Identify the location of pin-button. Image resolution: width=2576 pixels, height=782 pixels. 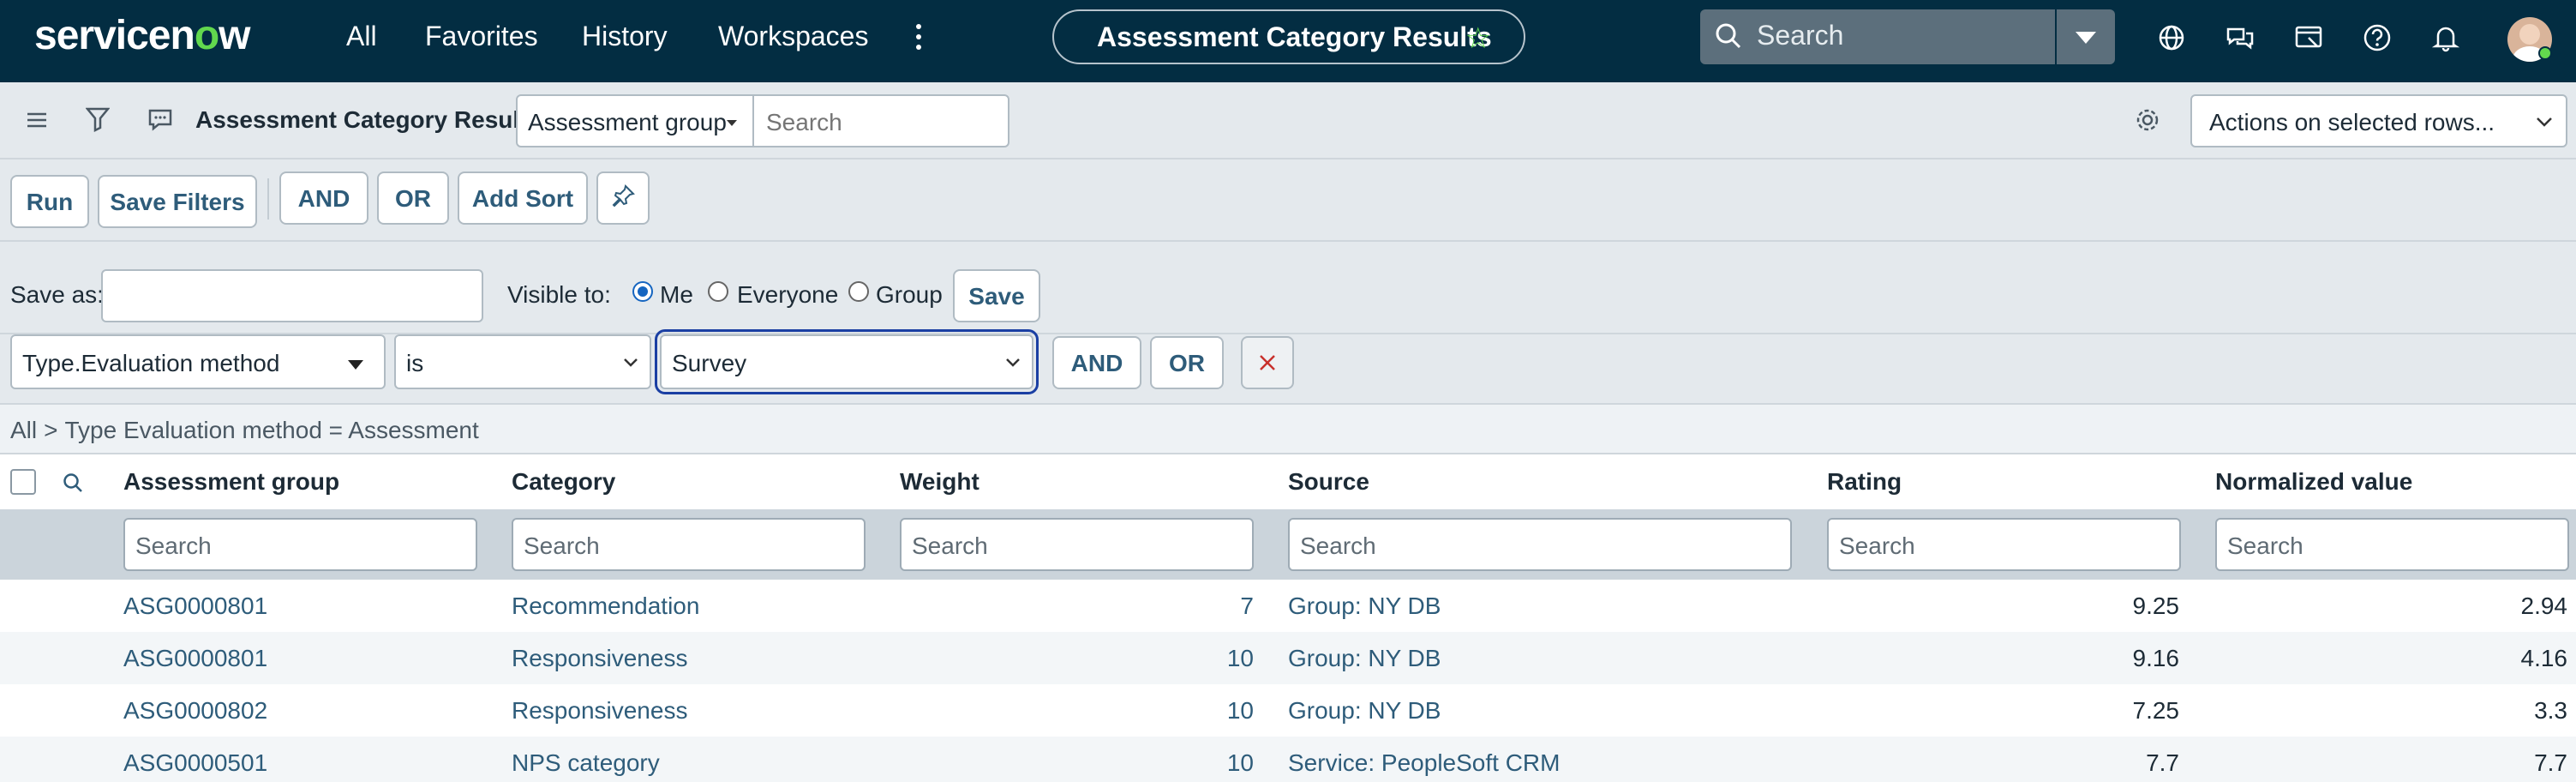
(623, 198).